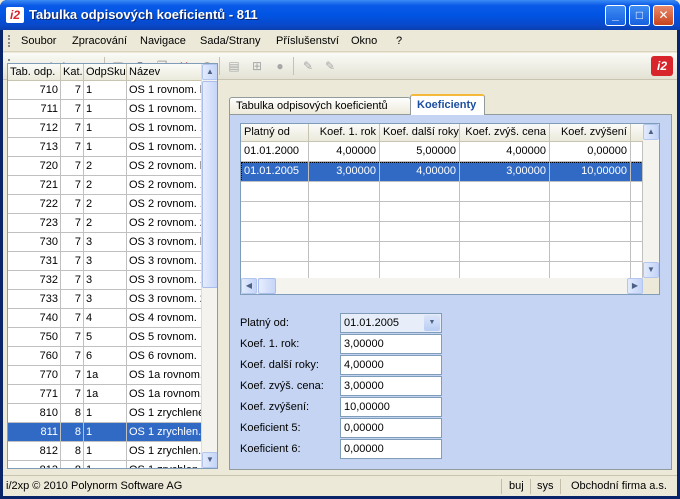 The width and height of the screenshot is (680, 499). What do you see at coordinates (34, 72) in the screenshot?
I see `column-header-tab-odp: Tab. odp.` at bounding box center [34, 72].